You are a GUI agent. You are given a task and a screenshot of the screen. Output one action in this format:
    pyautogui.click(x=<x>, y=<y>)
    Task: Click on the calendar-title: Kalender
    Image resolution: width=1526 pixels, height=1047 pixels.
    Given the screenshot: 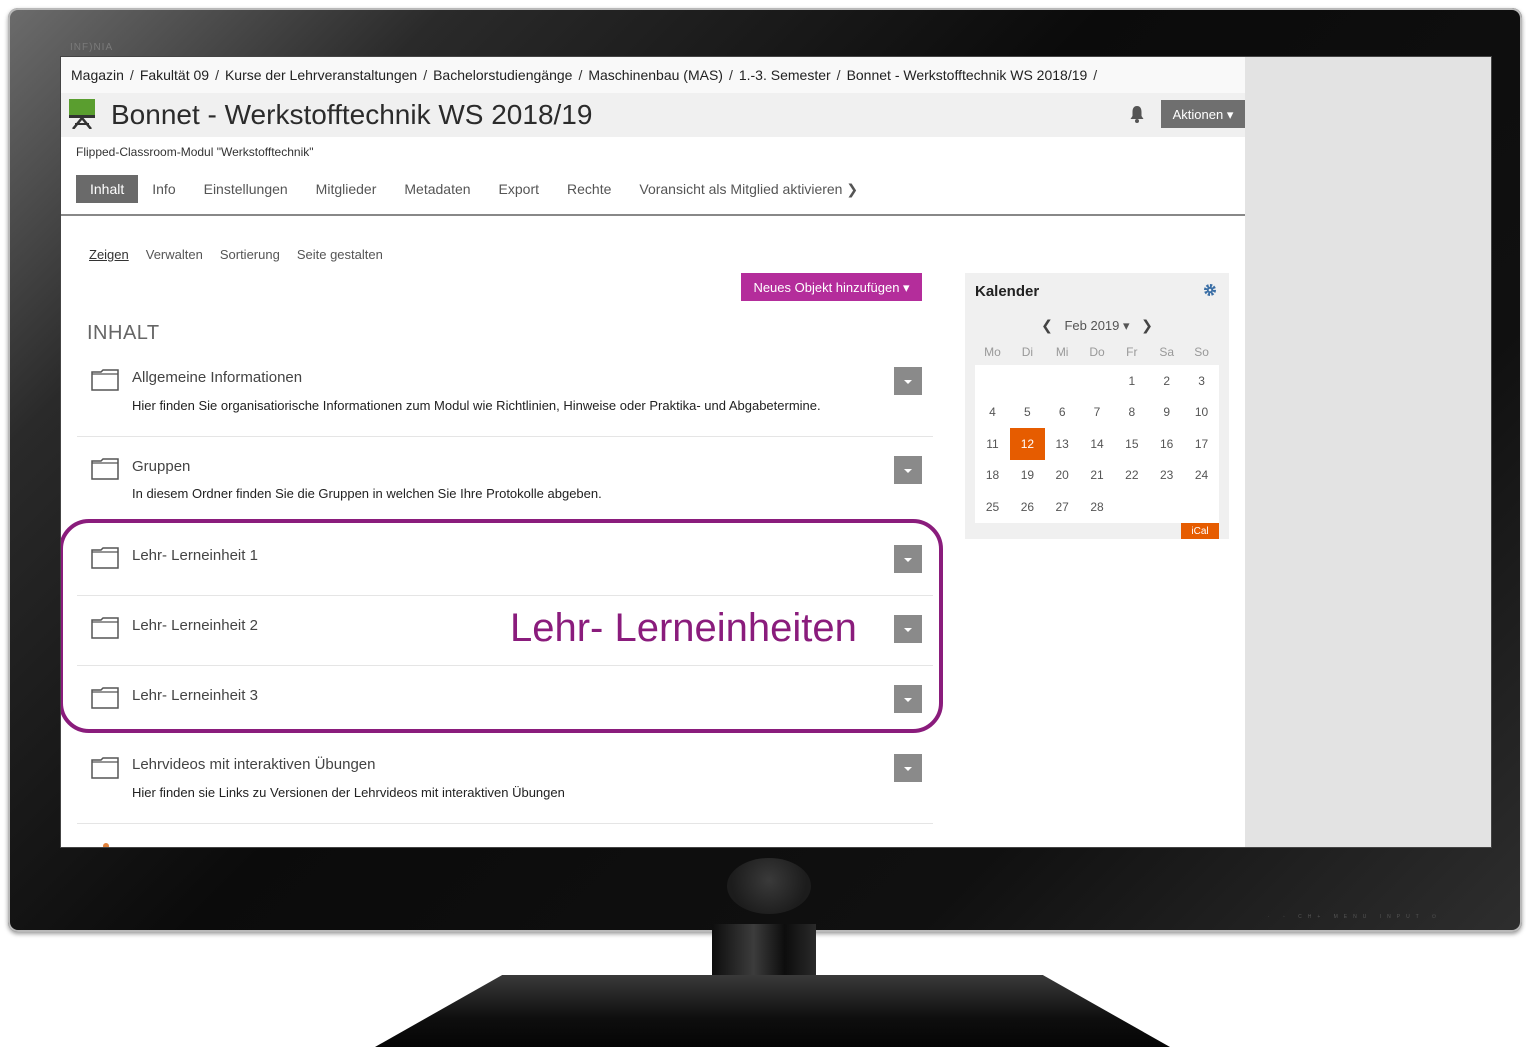 What is the action you would take?
    pyautogui.click(x=1007, y=291)
    